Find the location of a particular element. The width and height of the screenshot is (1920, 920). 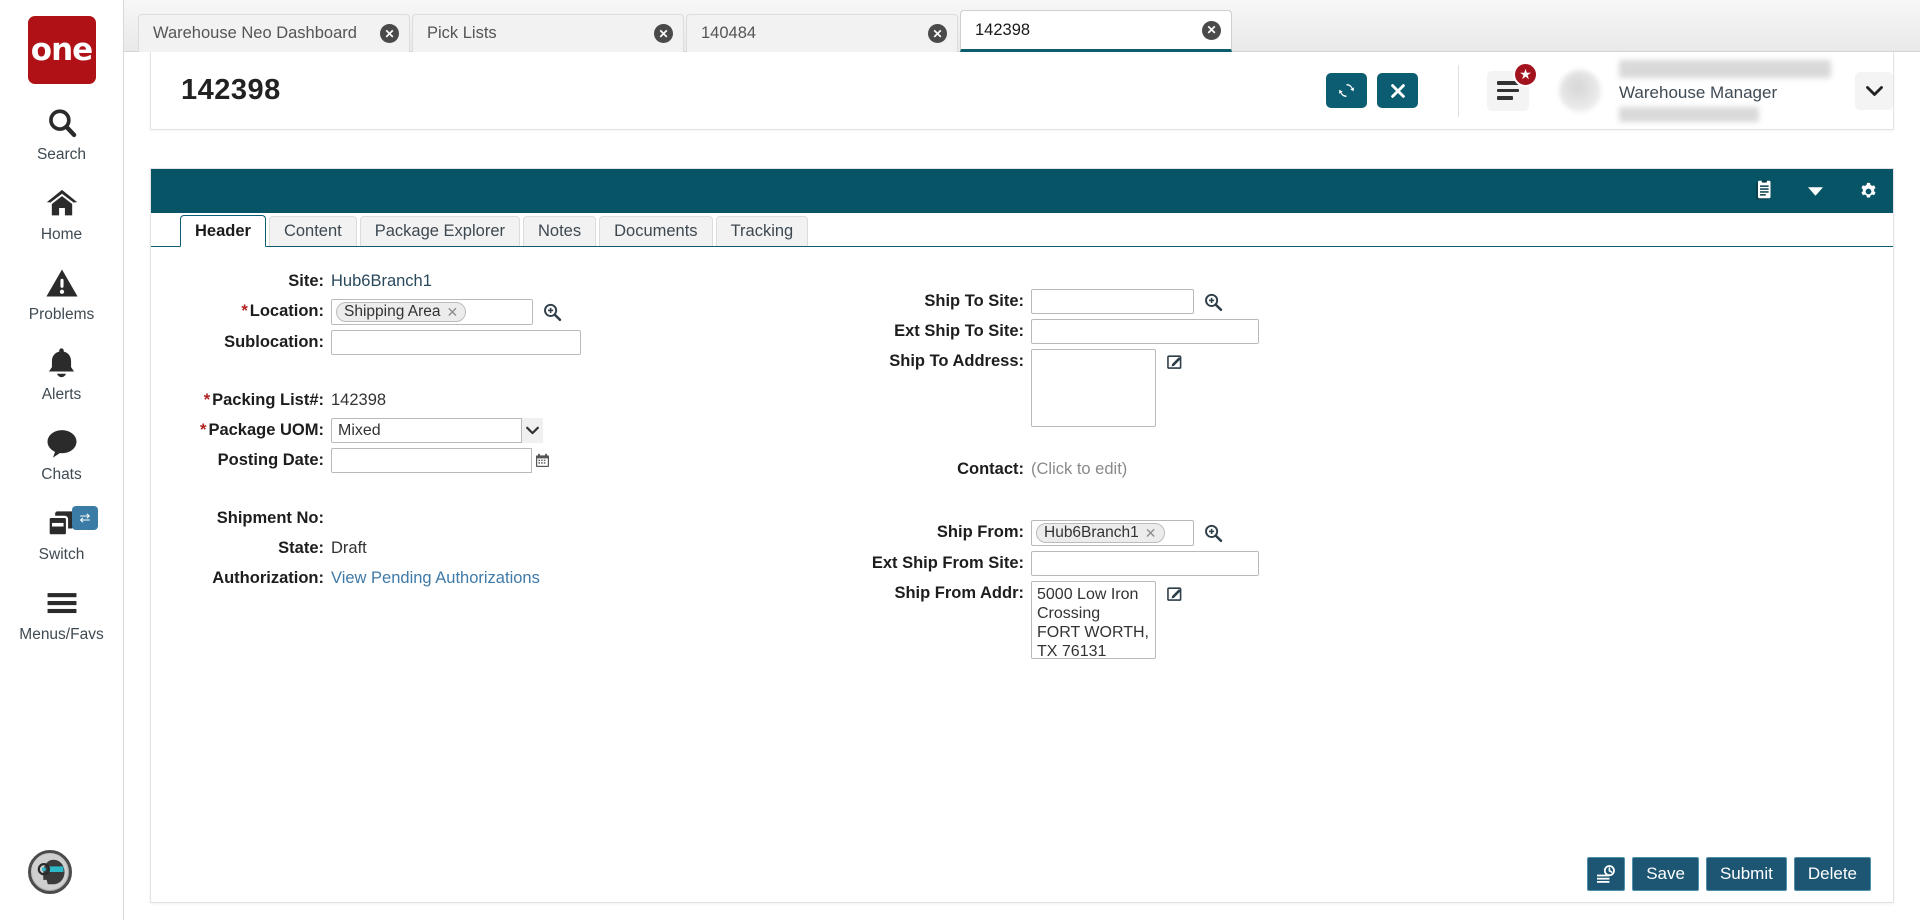

package-uom-value is located at coordinates (437, 430).